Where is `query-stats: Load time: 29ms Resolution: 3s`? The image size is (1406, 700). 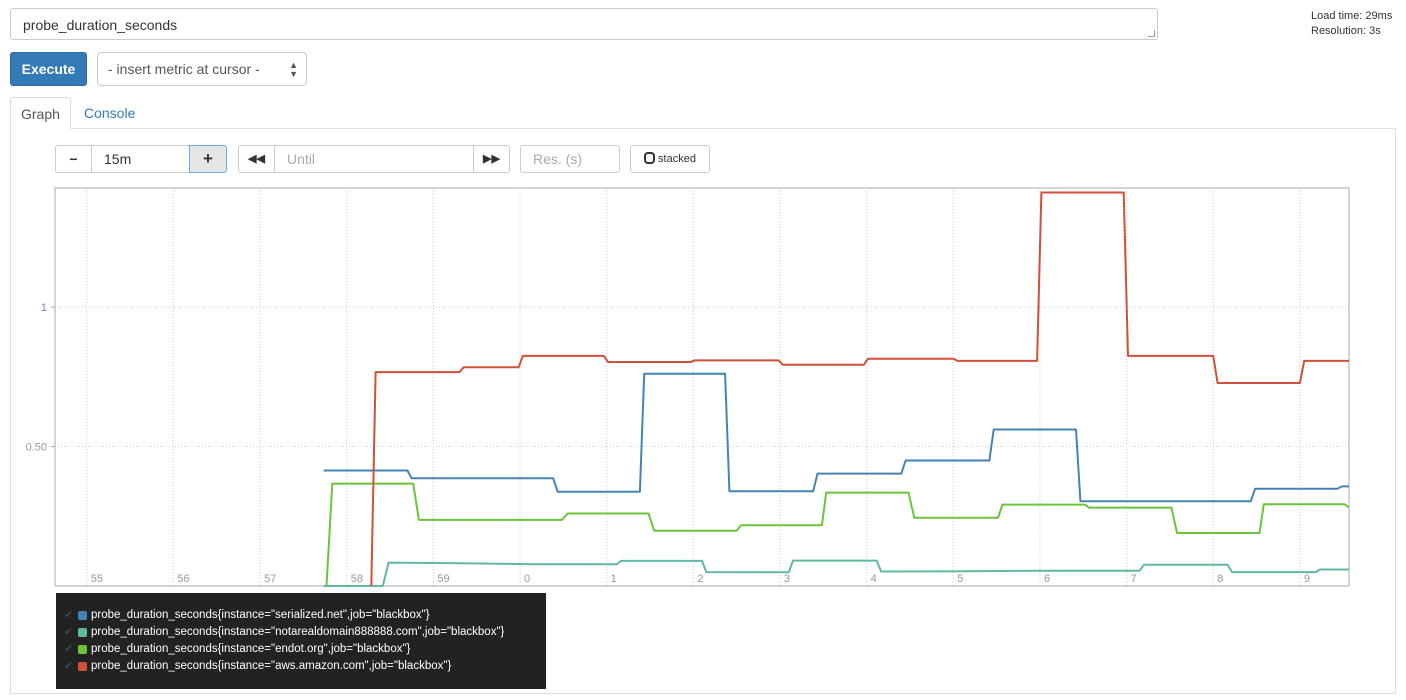
query-stats: Load time: 29ms Resolution: 3s is located at coordinates (1351, 24).